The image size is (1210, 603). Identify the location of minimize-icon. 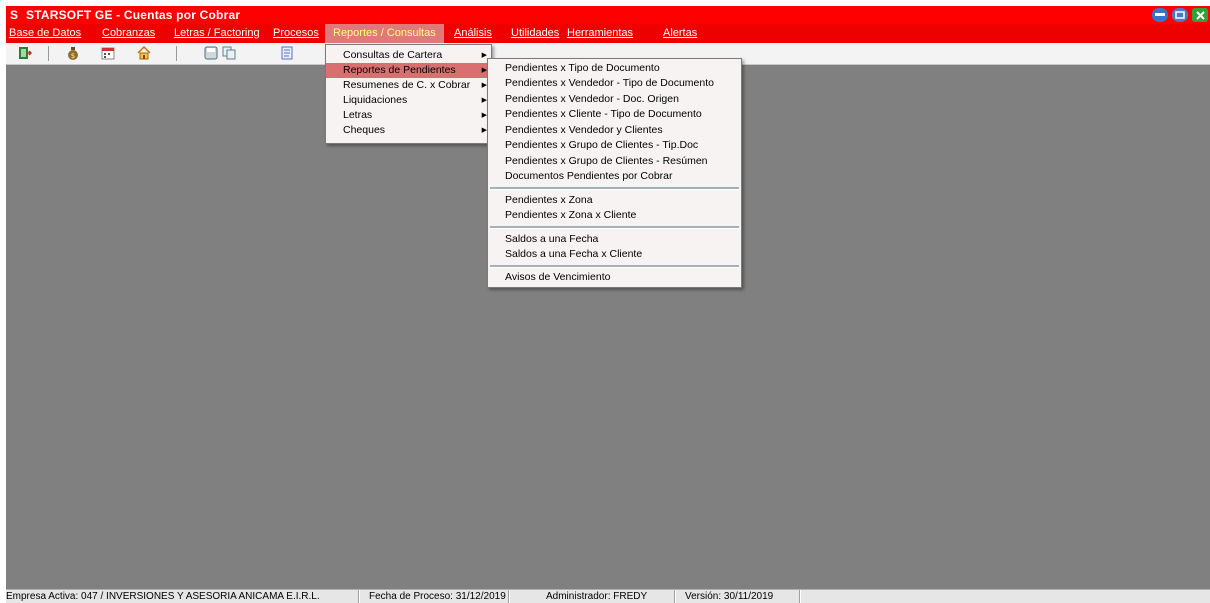
(1160, 14).